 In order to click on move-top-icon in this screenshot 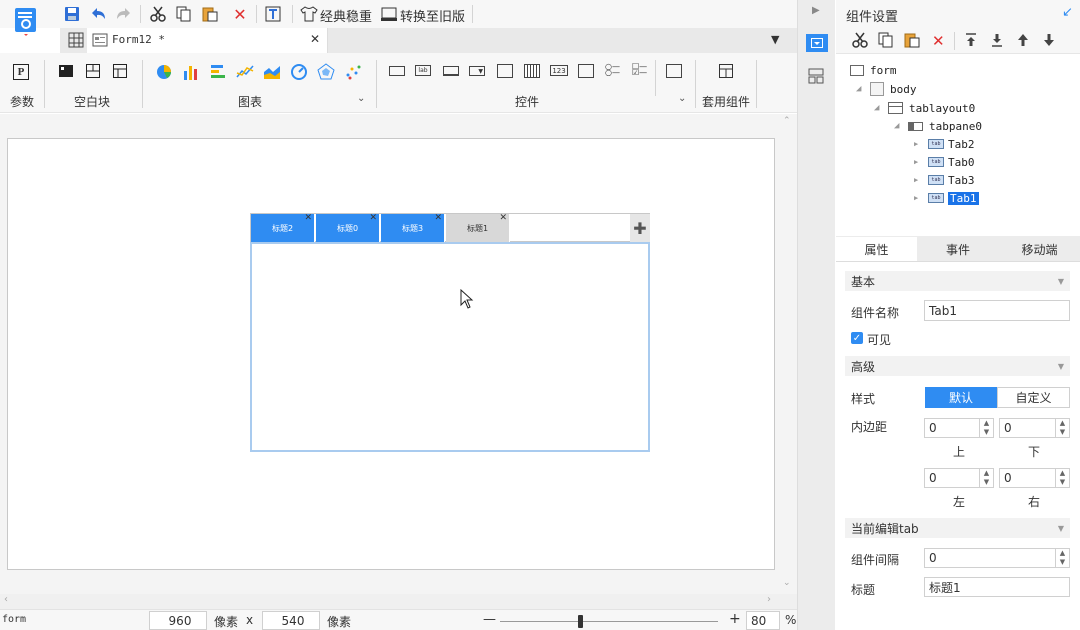, I will do `click(971, 41)`.